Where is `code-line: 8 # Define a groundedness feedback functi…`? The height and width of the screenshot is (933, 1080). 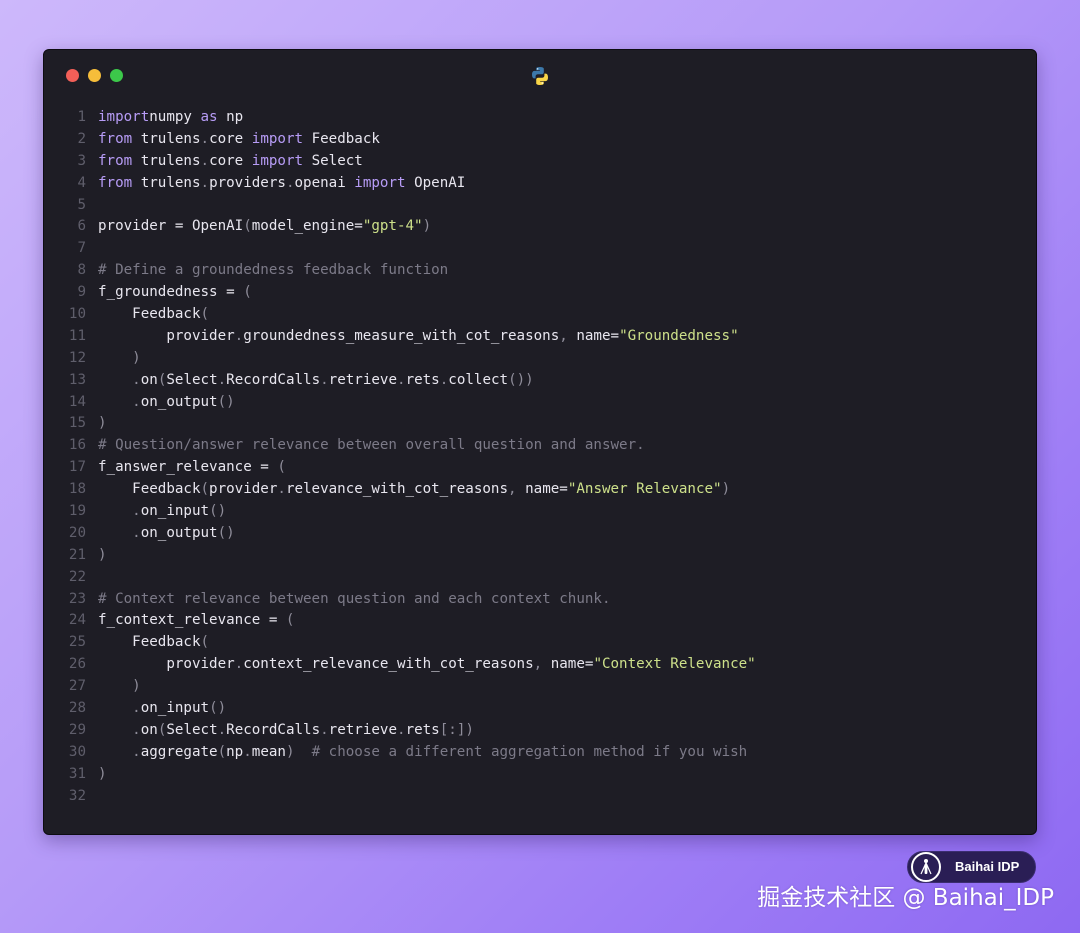
code-line: 8 # Define a groundedness feedback functi… is located at coordinates (540, 271).